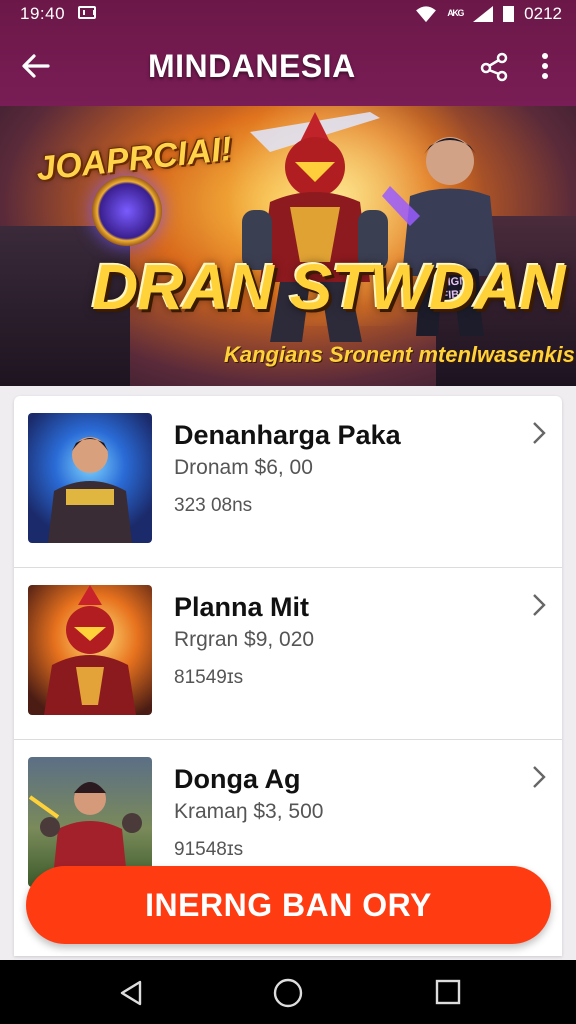 This screenshot has height=1024, width=576. Describe the element at coordinates (209, 849) in the screenshot. I see `item-meta: 91548ɪs` at that location.